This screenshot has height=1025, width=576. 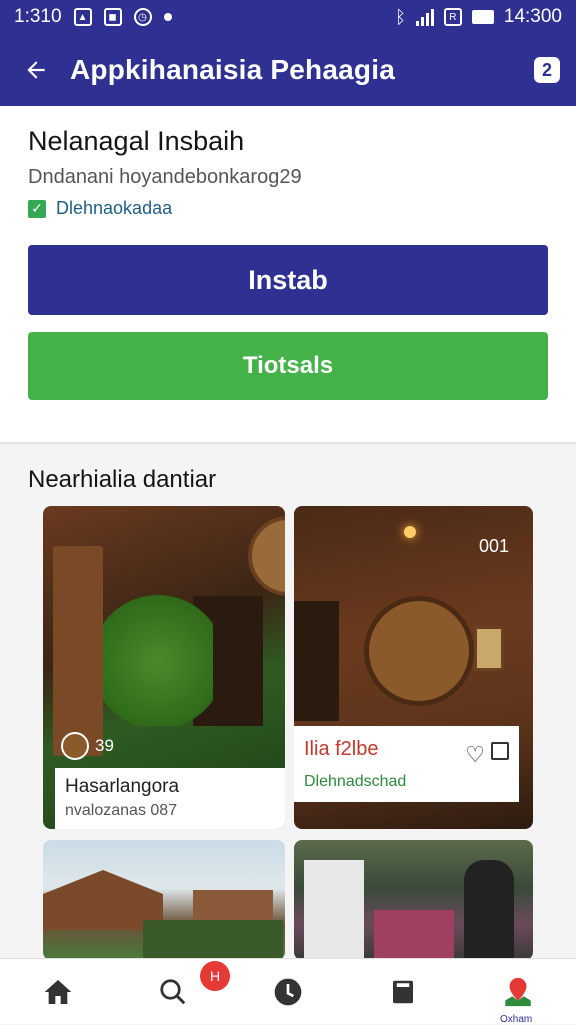 I want to click on notification-badge: H, so click(x=215, y=976).